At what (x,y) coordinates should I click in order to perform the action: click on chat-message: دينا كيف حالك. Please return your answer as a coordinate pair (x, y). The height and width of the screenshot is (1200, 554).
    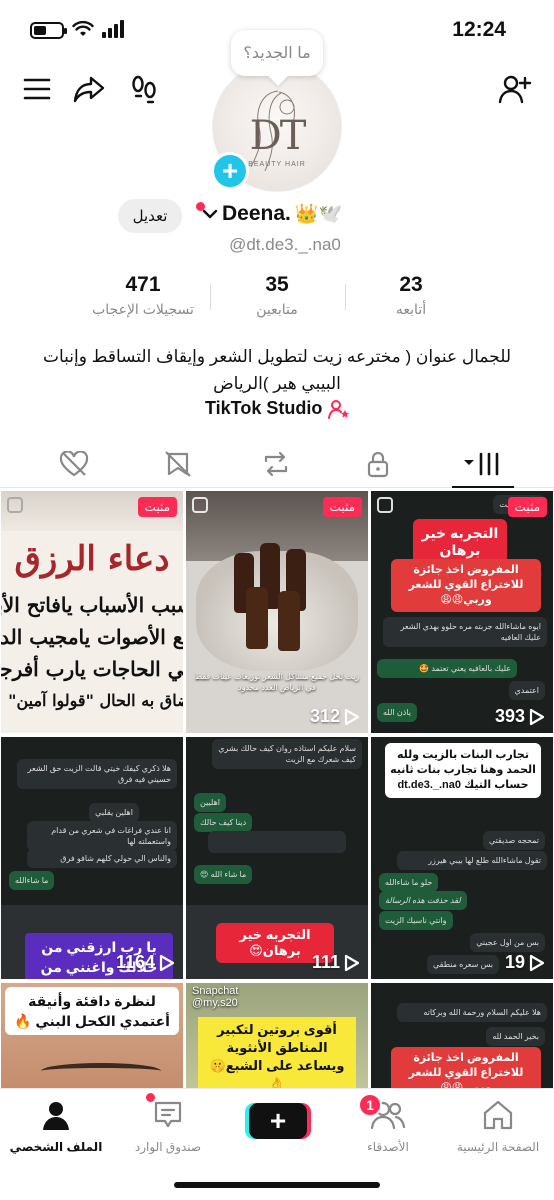
    Looking at the image, I should click on (223, 822).